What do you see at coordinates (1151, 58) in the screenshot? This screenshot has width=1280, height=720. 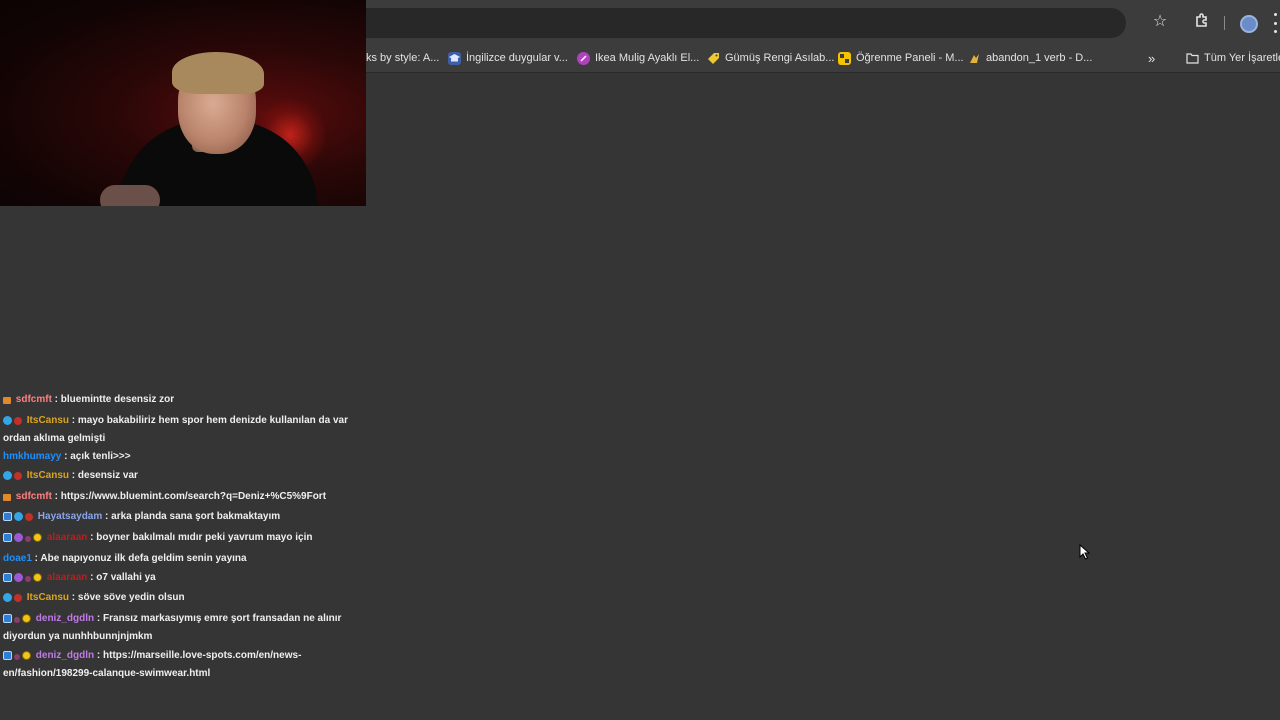 I see `bookmarks-overflow-icon: »` at bounding box center [1151, 58].